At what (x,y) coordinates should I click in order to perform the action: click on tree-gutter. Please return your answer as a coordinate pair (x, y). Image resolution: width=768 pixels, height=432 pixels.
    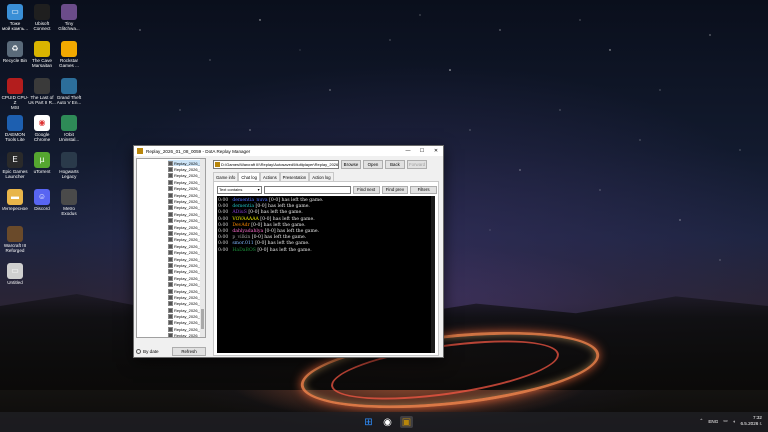
    Looking at the image, I should click on (152, 248).